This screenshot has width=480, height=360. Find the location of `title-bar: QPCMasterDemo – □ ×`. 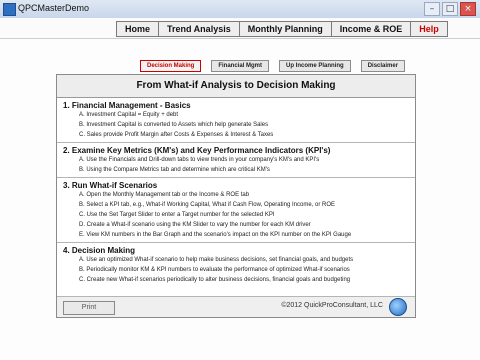

title-bar: QPCMasterDemo – □ × is located at coordinates (240, 9).